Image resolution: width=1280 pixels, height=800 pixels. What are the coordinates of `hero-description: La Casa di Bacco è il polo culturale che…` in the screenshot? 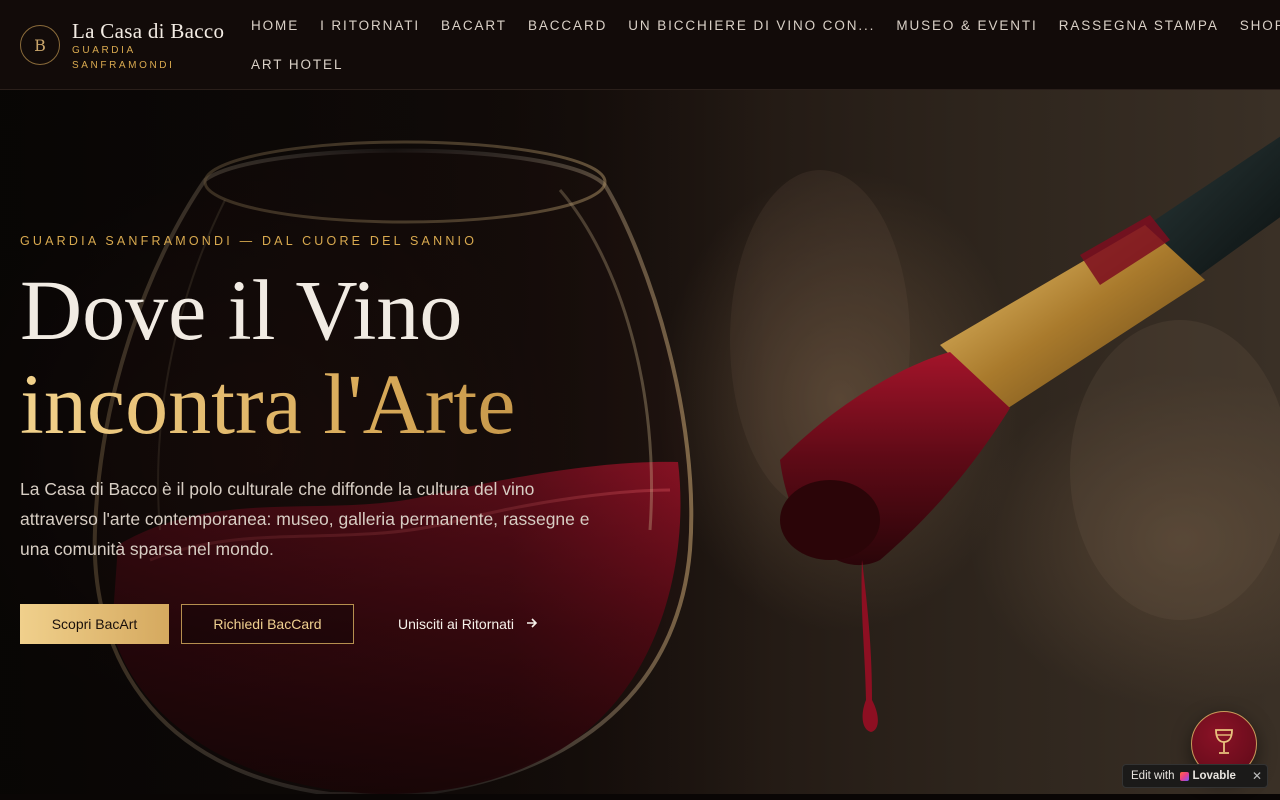 It's located at (305, 519).